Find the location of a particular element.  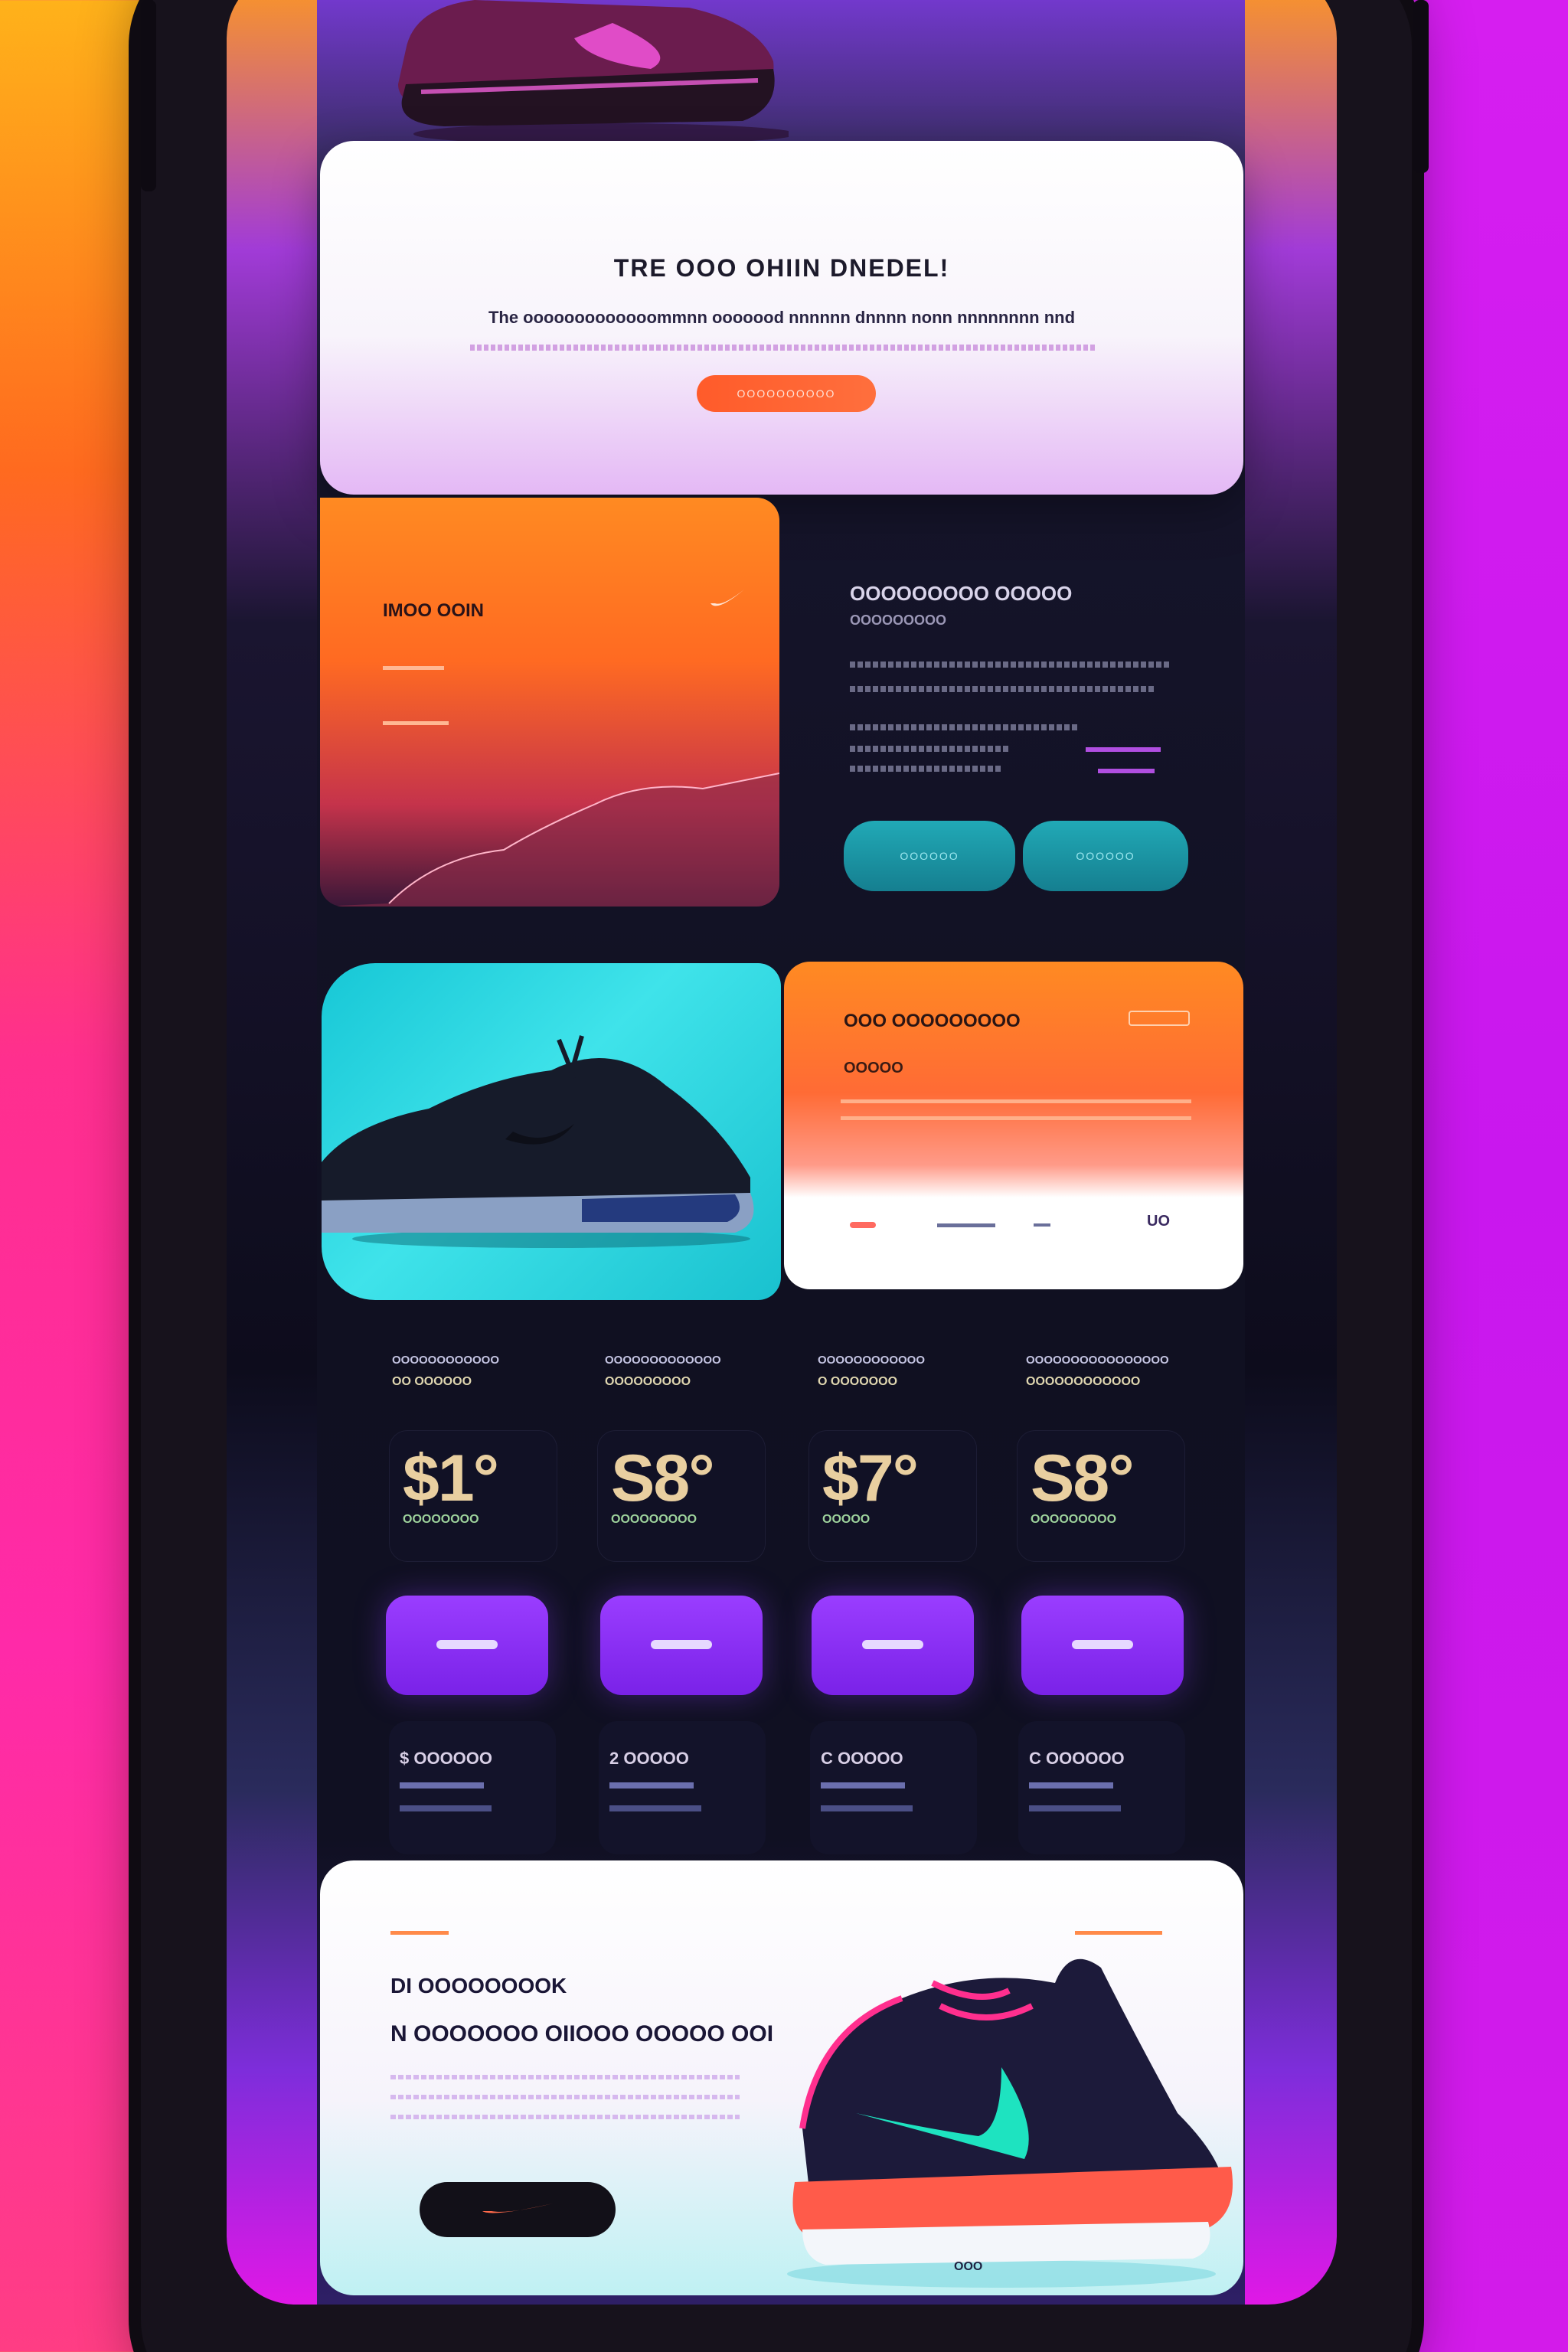

price-note: OOOOOOOO is located at coordinates (441, 1519).